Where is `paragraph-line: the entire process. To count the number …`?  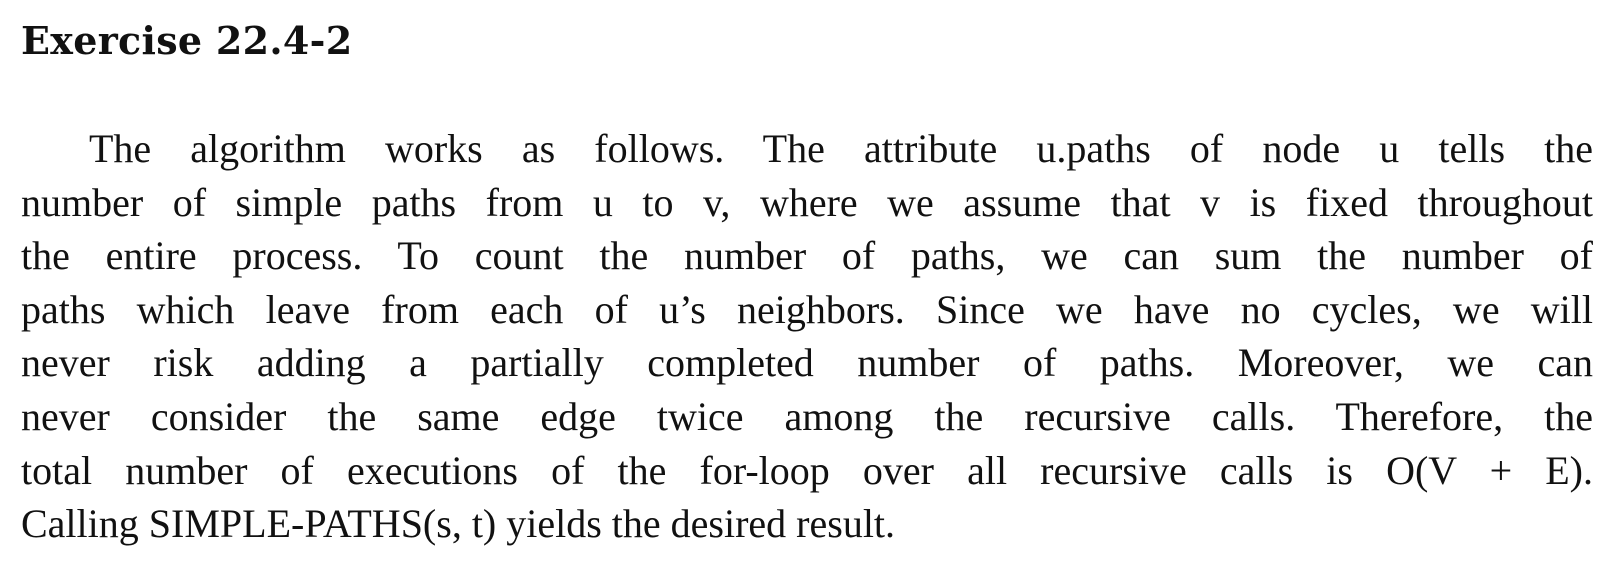 paragraph-line: the entire process. To count the number … is located at coordinates (807, 256).